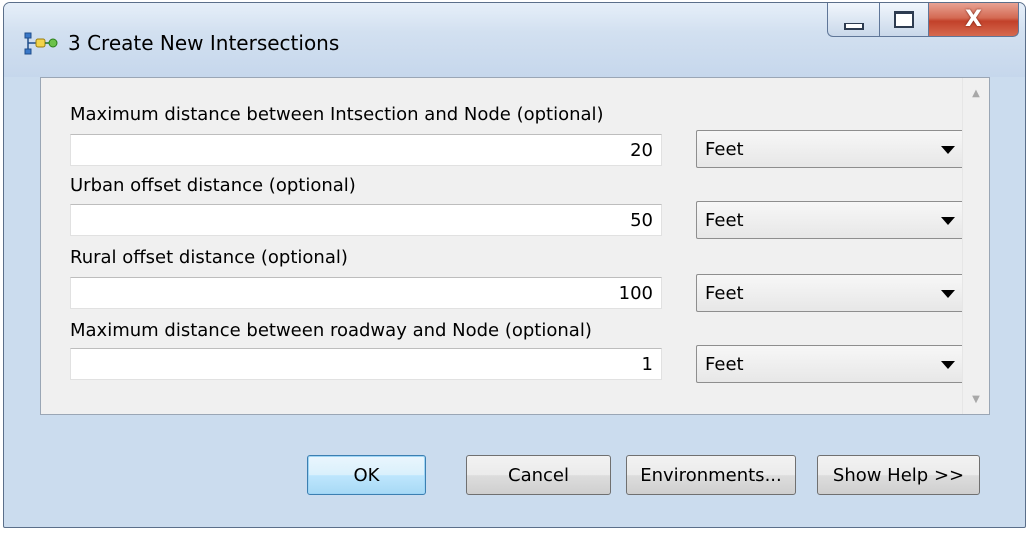 This screenshot has width=1032, height=535. Describe the element at coordinates (366, 364) in the screenshot. I see `max-roadway-distance-input` at that location.